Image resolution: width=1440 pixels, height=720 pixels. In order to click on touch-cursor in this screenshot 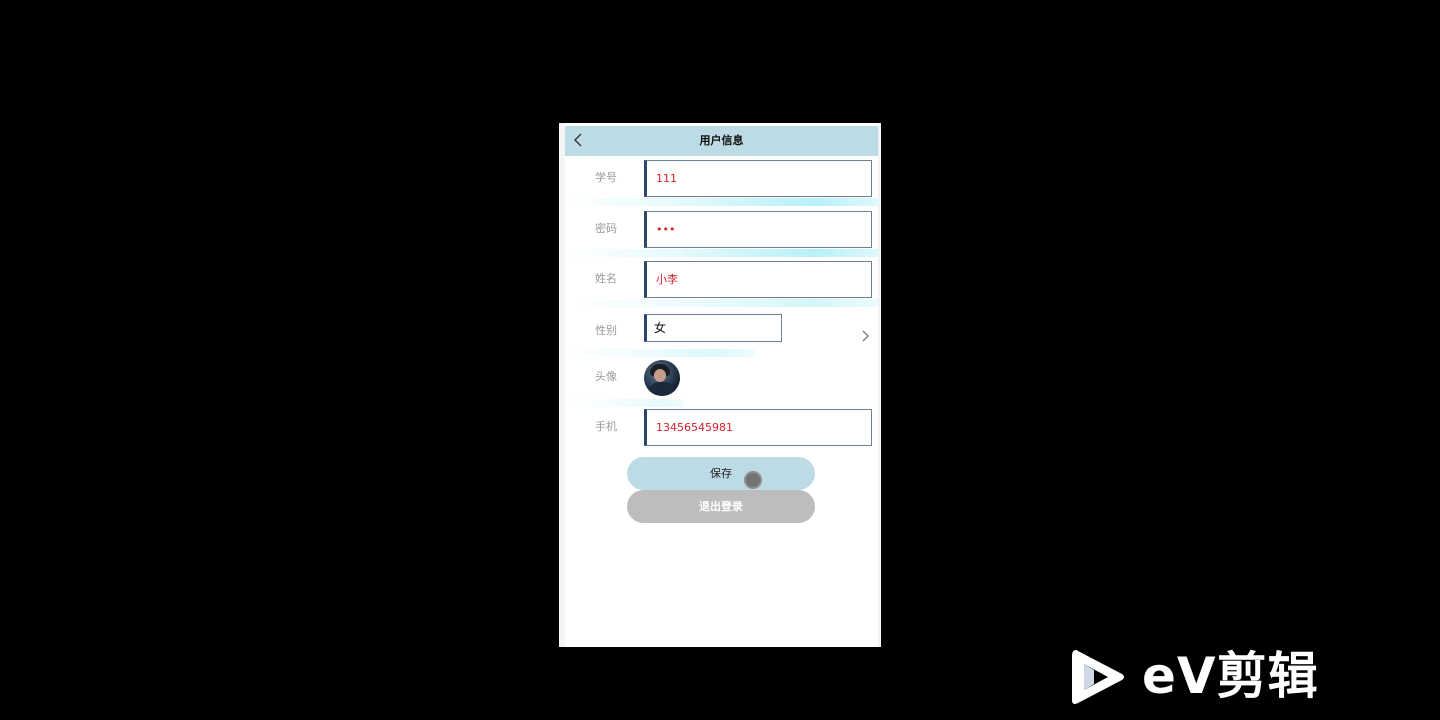, I will do `click(753, 480)`.